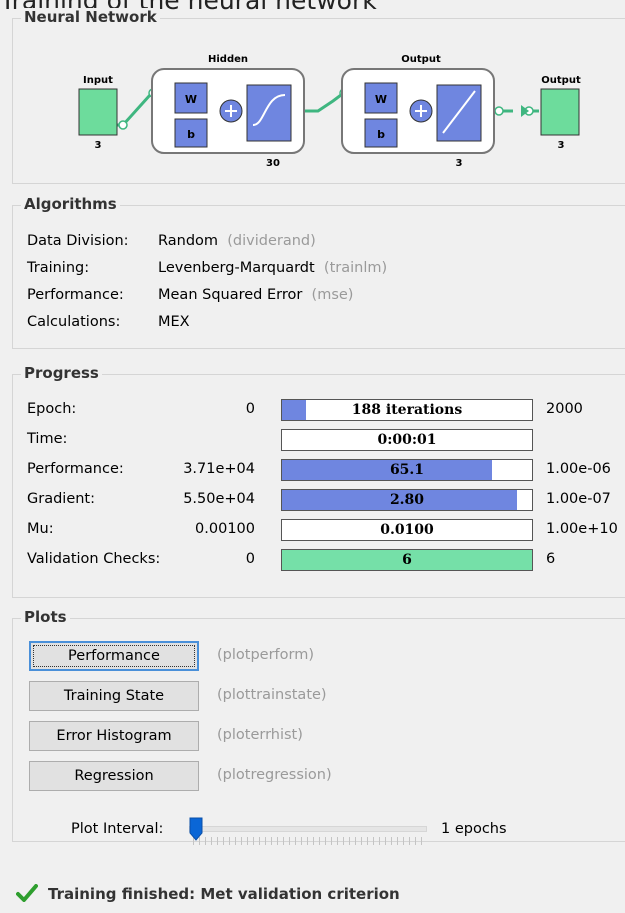  Describe the element at coordinates (459, 163) in the screenshot. I see `output-layer-size: 3` at that location.